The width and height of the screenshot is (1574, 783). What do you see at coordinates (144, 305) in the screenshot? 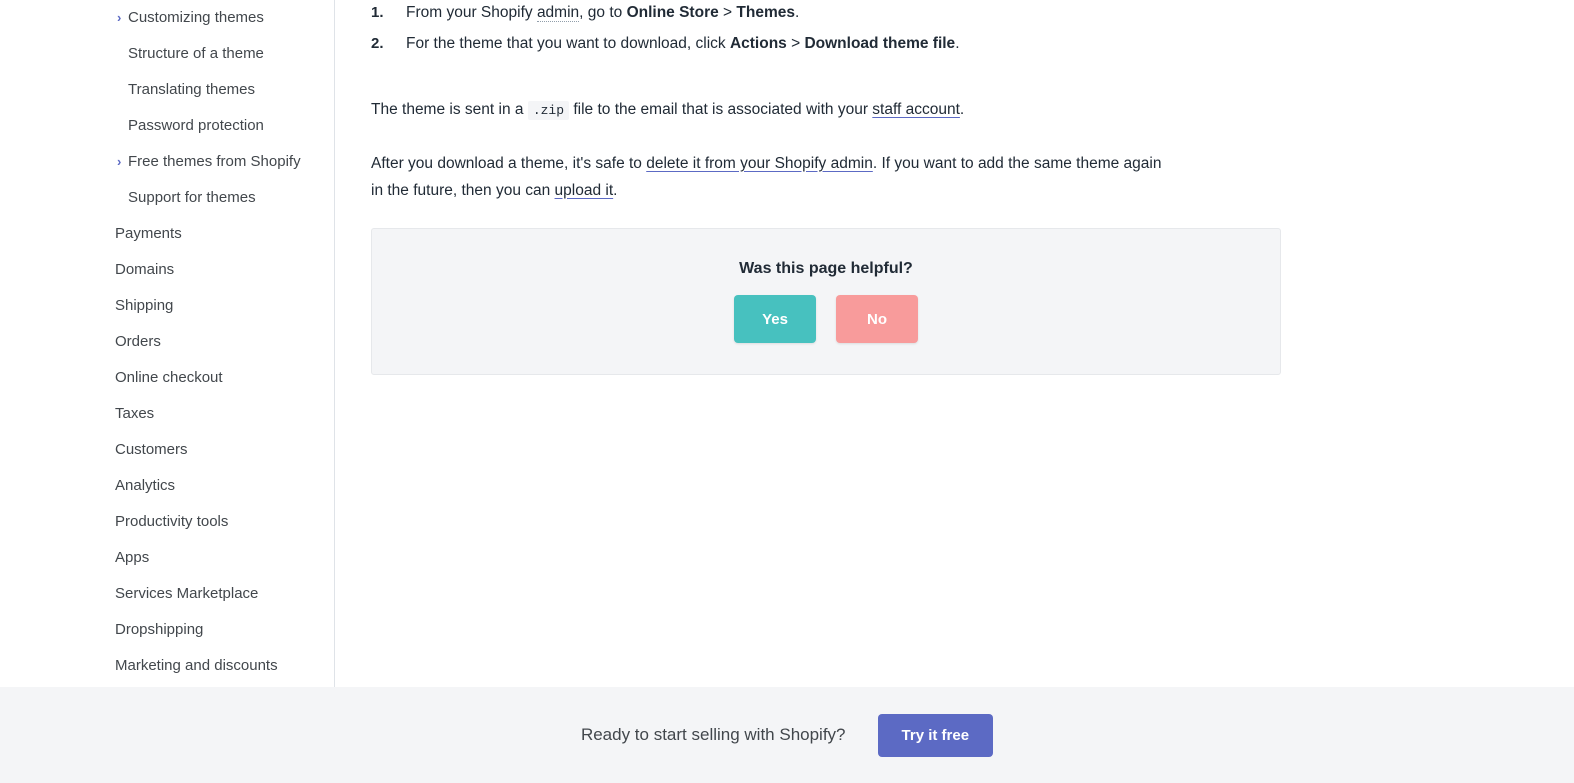
I see `sidebar-item-label: Shipping` at bounding box center [144, 305].